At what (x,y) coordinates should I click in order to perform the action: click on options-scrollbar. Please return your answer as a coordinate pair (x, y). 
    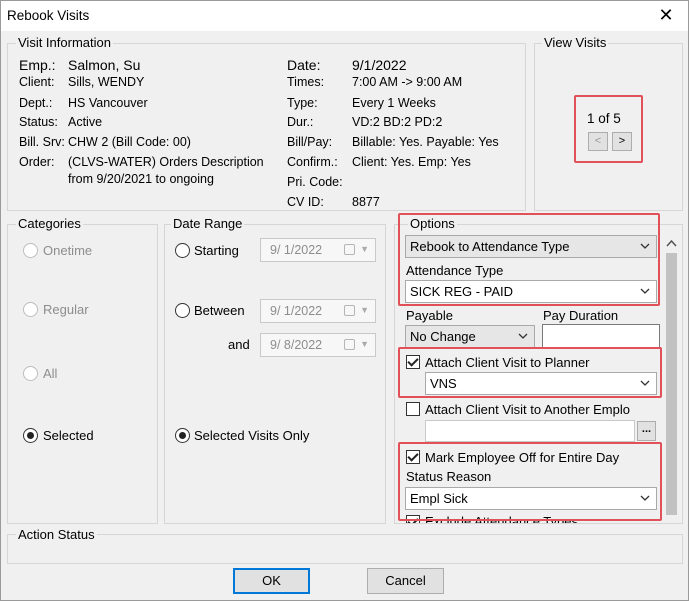
    Looking at the image, I should click on (671, 379).